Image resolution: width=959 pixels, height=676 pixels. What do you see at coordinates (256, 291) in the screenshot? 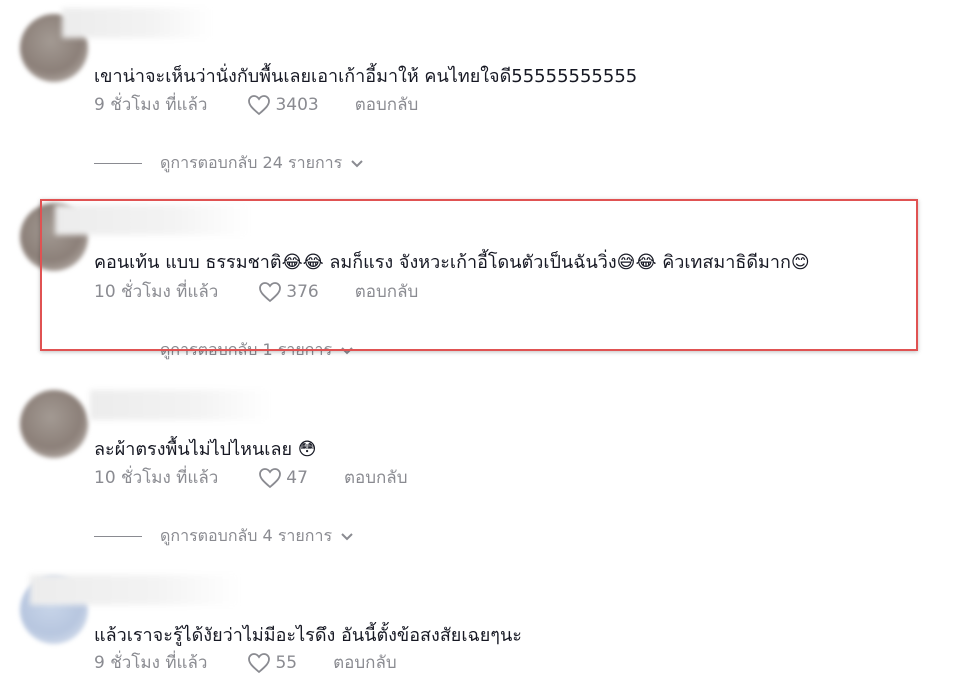
I see `comment-meta: 10 ชั่วโมง ที่แล้ว 376 ตอบกลับ` at bounding box center [256, 291].